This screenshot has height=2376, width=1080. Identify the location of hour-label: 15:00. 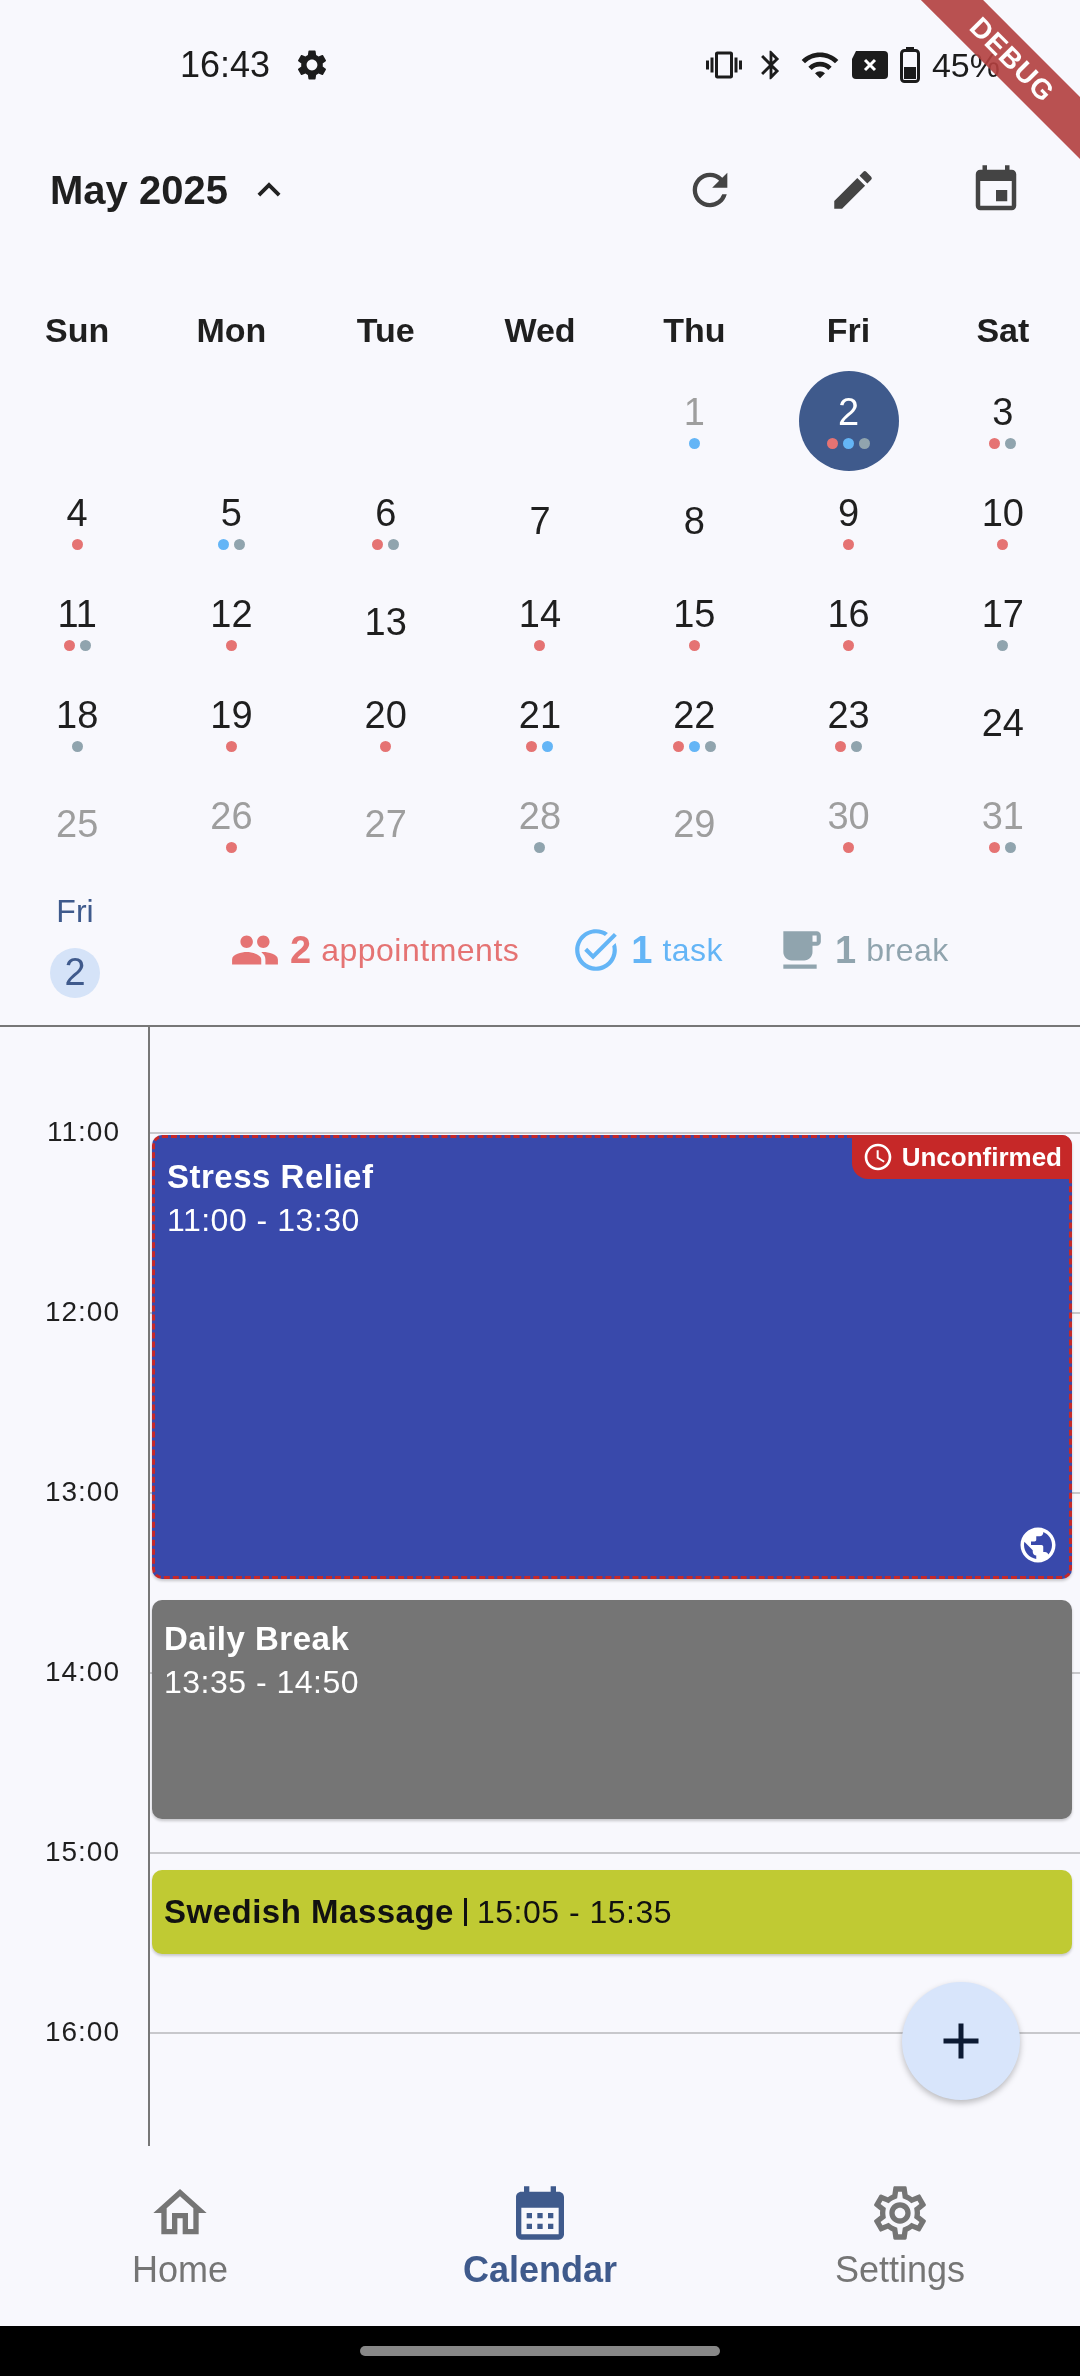
(82, 1852).